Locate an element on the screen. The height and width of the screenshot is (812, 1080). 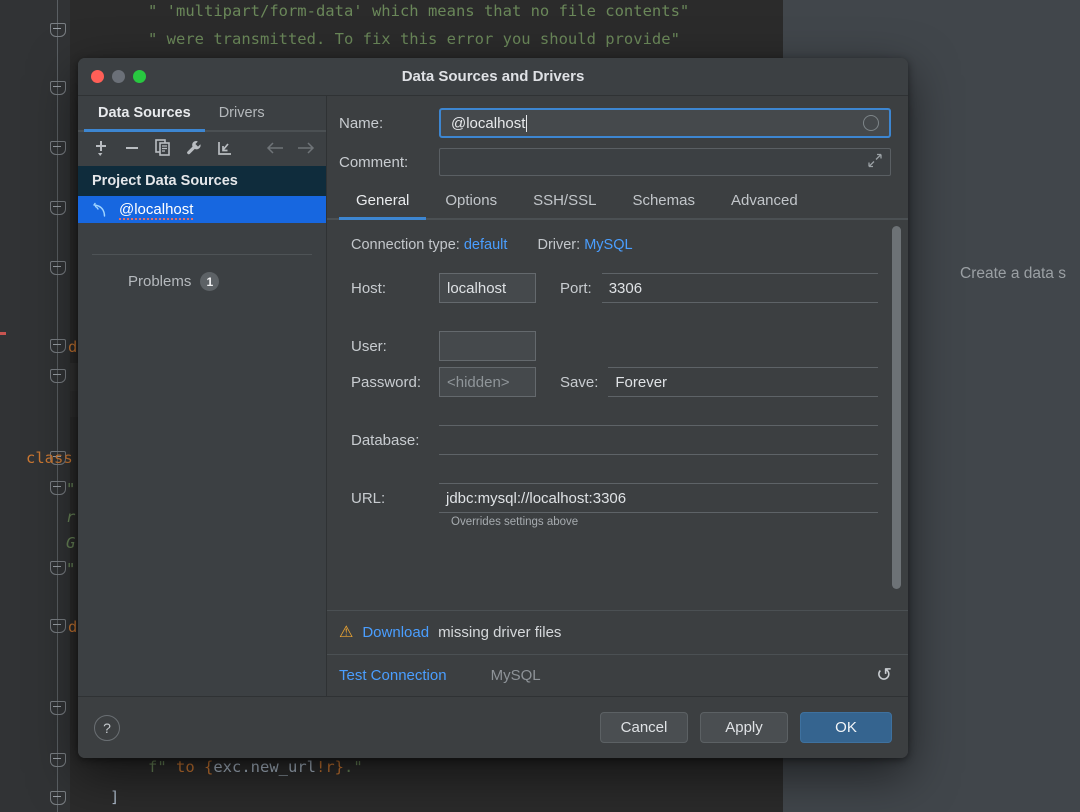
list-item-localhost-label: @localhost is located at coordinates (156, 210).